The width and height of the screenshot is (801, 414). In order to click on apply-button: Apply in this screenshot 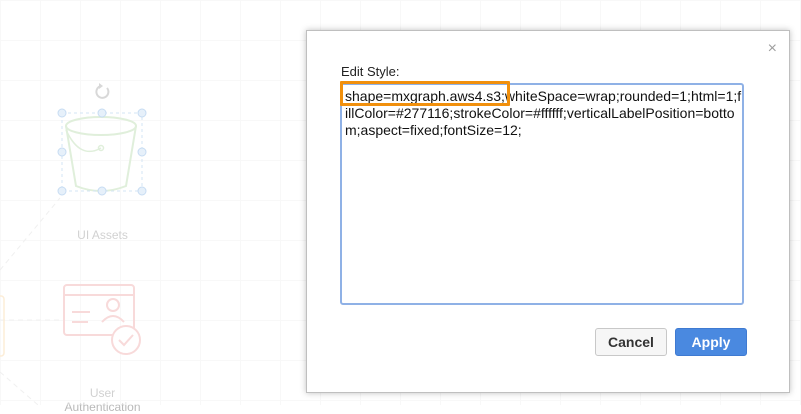, I will do `click(711, 342)`.